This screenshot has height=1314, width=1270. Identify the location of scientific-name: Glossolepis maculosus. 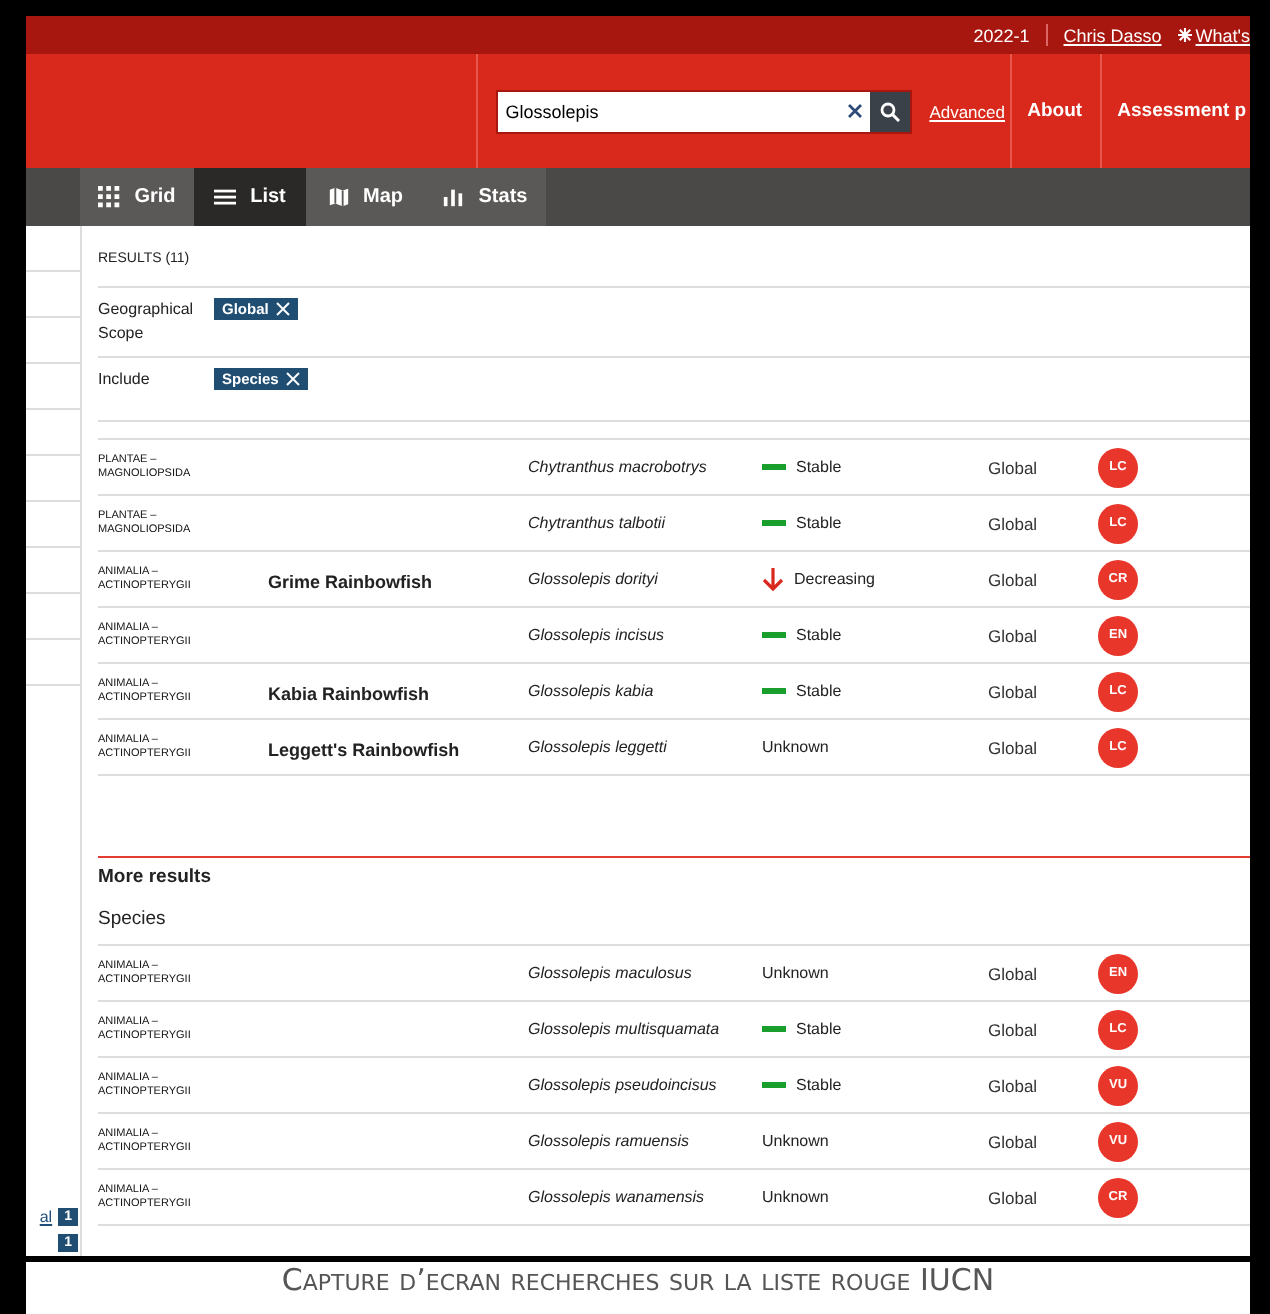
(611, 973).